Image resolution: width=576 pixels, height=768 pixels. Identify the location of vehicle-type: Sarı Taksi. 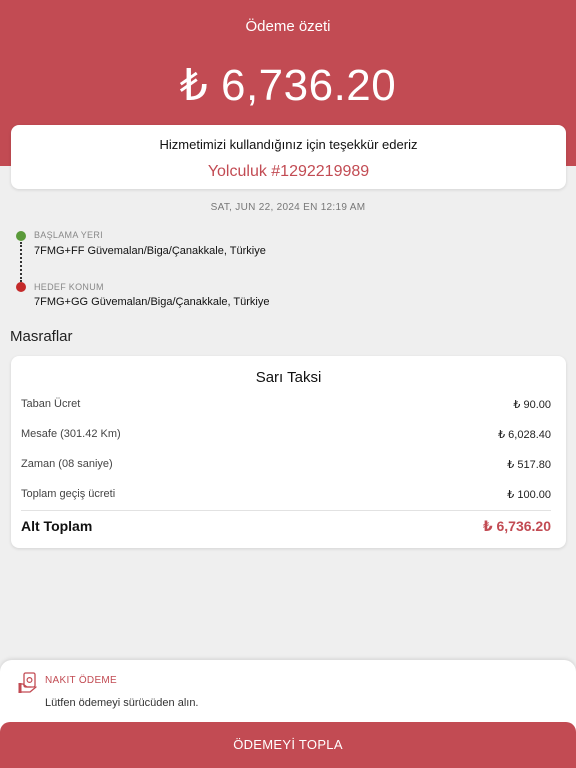
(288, 377).